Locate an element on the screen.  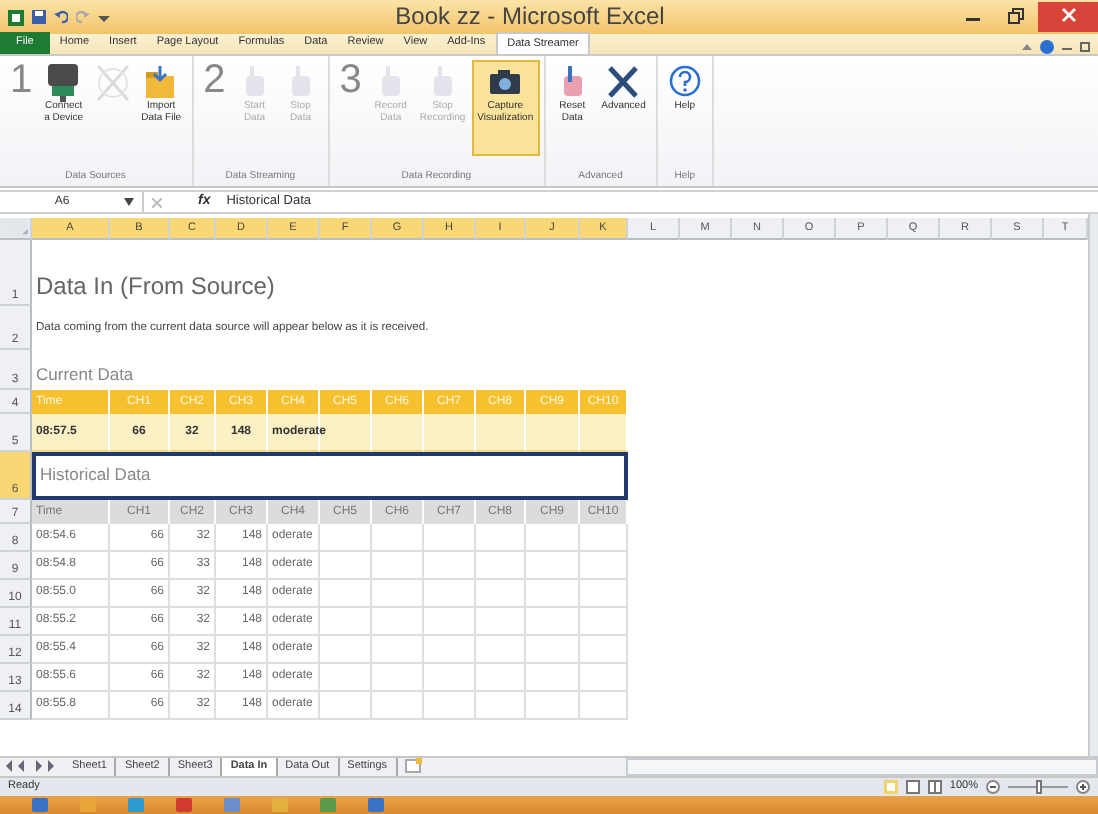
zoom-in-icon is located at coordinates (1083, 787).